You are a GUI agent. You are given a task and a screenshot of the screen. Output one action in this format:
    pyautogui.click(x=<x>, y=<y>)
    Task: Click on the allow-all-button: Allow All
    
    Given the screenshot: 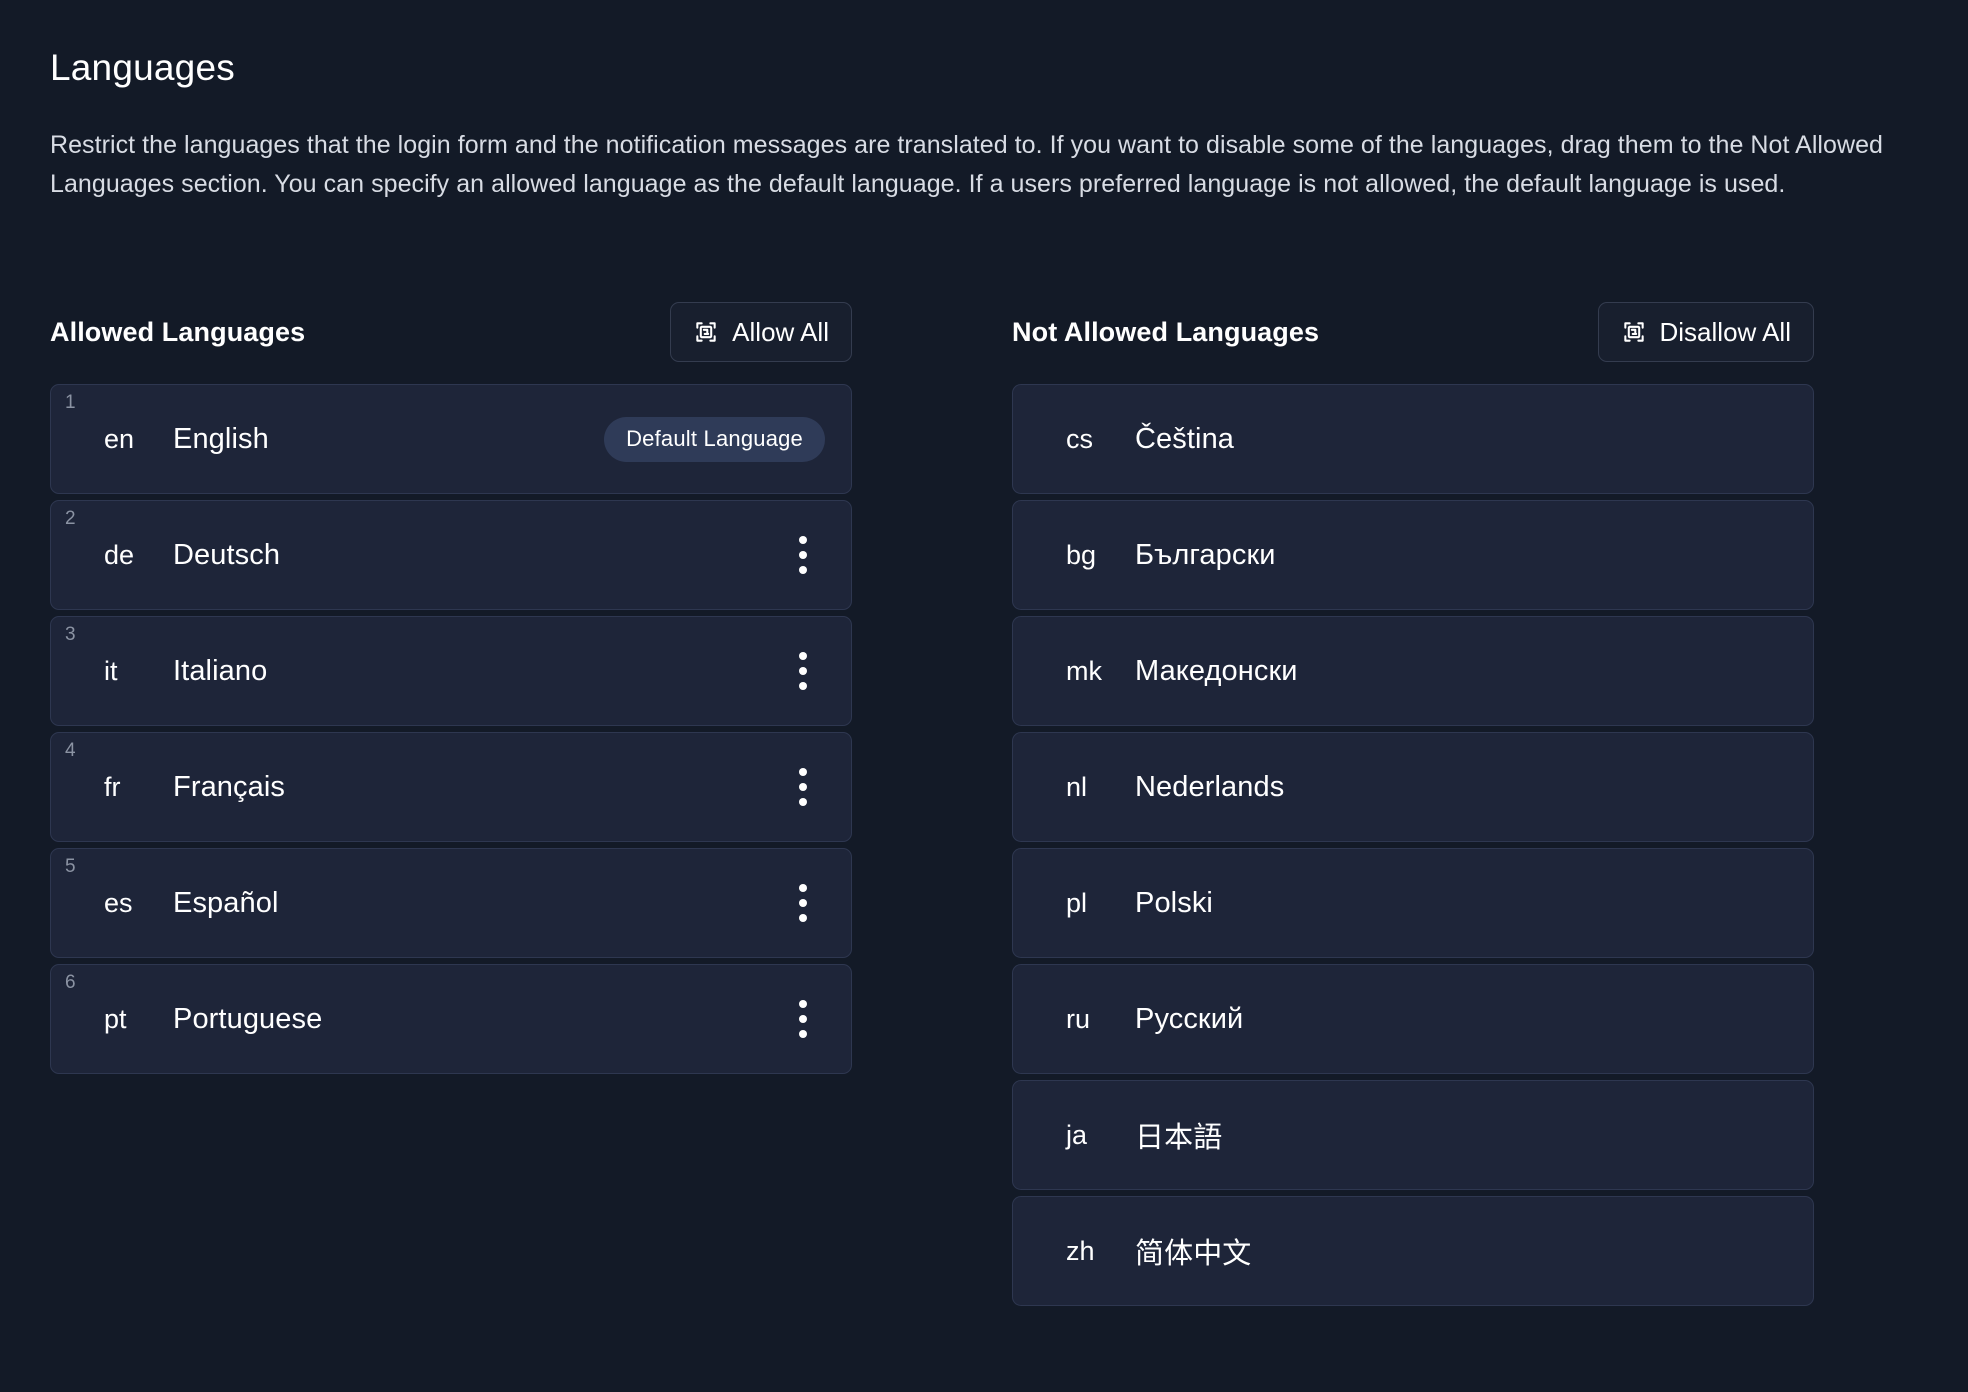 What is the action you would take?
    pyautogui.click(x=761, y=332)
    